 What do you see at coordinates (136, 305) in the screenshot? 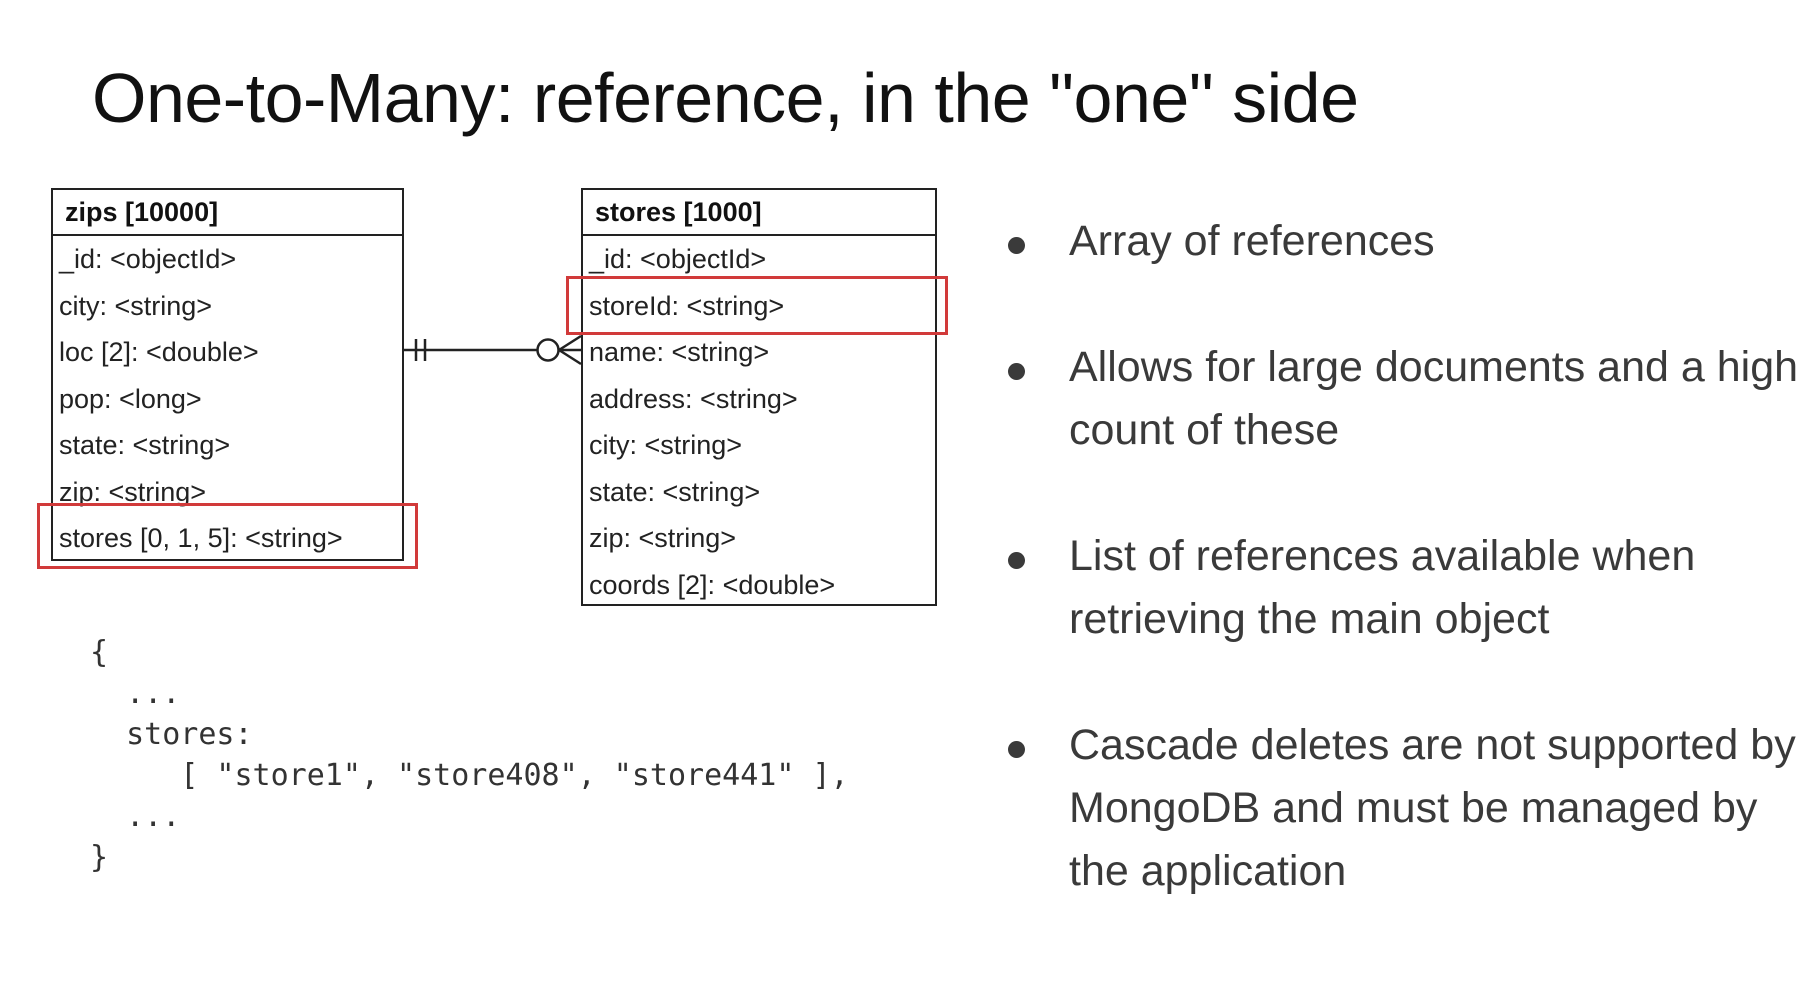
I see `zips-field-city: city: <string>` at bounding box center [136, 305].